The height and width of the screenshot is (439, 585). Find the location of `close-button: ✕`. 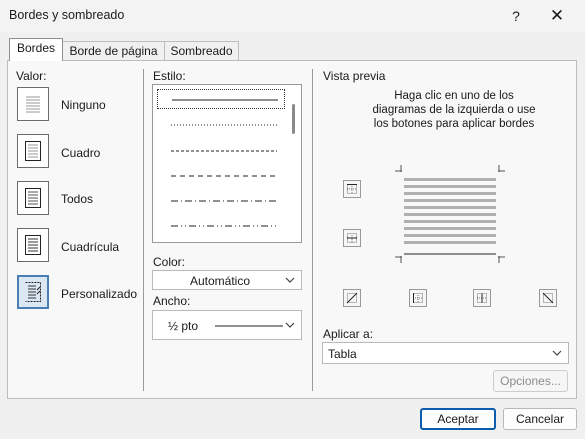

close-button: ✕ is located at coordinates (557, 16).